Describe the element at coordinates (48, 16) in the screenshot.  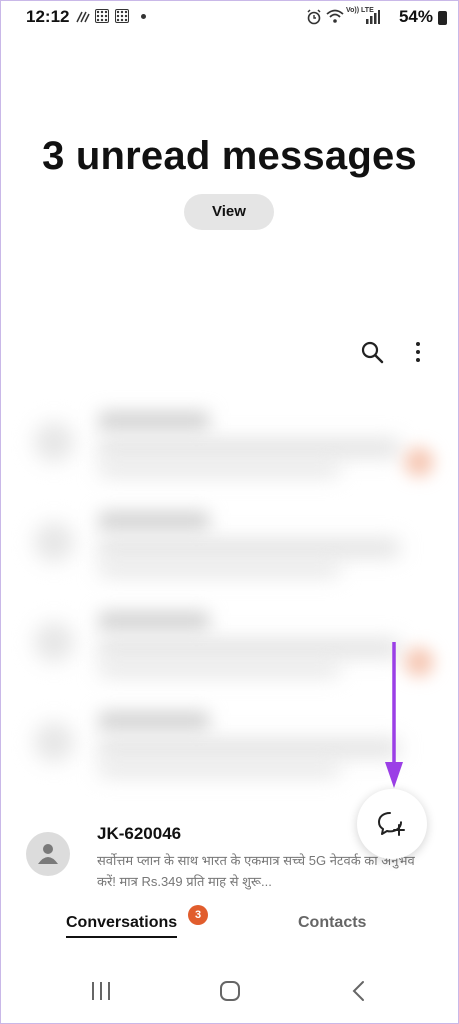
I see `status-time: 12:12` at that location.